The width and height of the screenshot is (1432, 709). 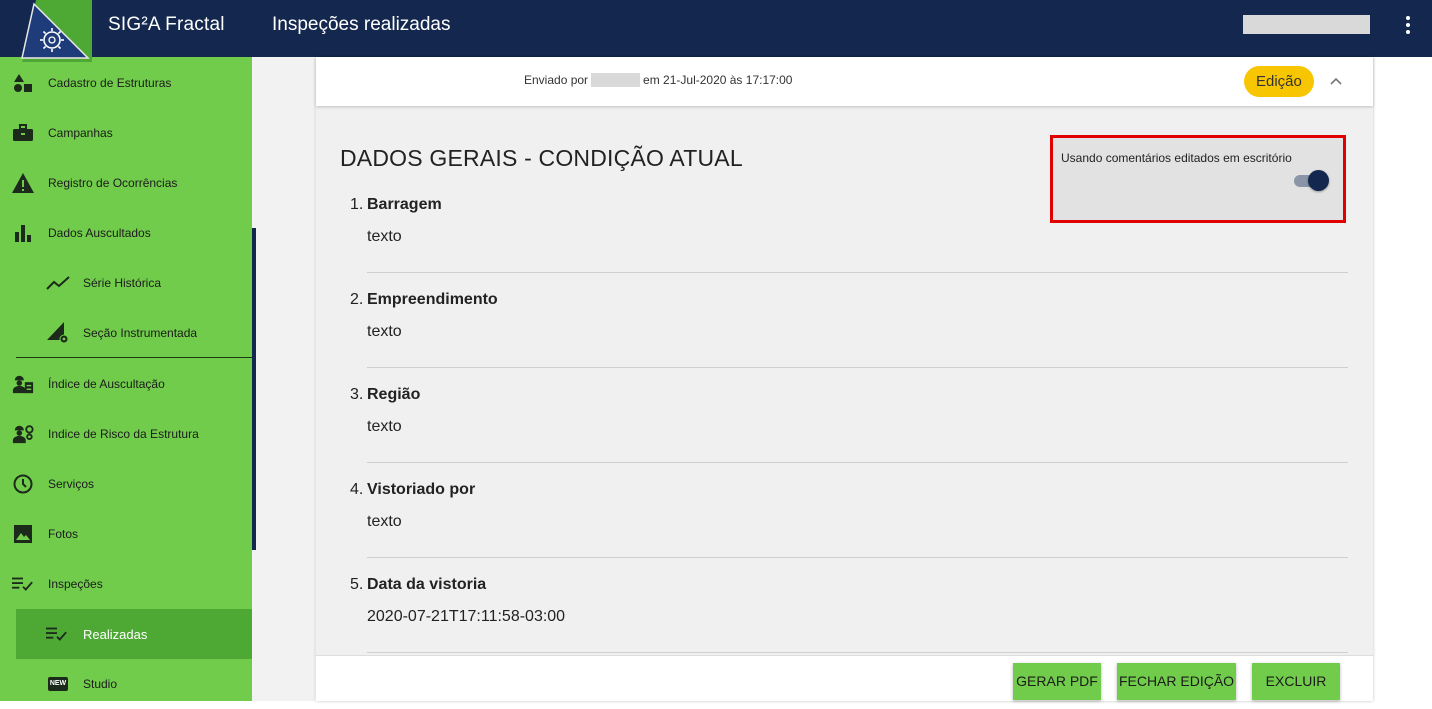 I want to click on sidebar-item-label: Cadastro de Estruturas, so click(x=110, y=83).